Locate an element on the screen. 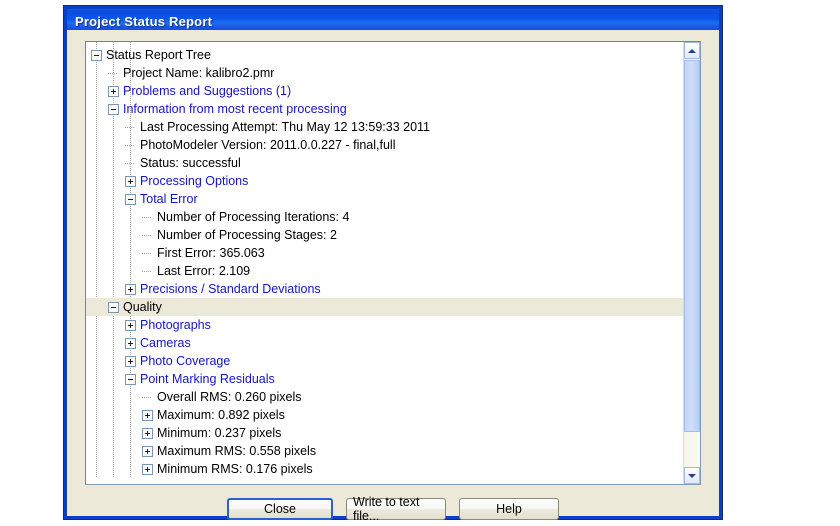 The width and height of the screenshot is (840, 526). scroll-down-arrow-icon is located at coordinates (692, 475).